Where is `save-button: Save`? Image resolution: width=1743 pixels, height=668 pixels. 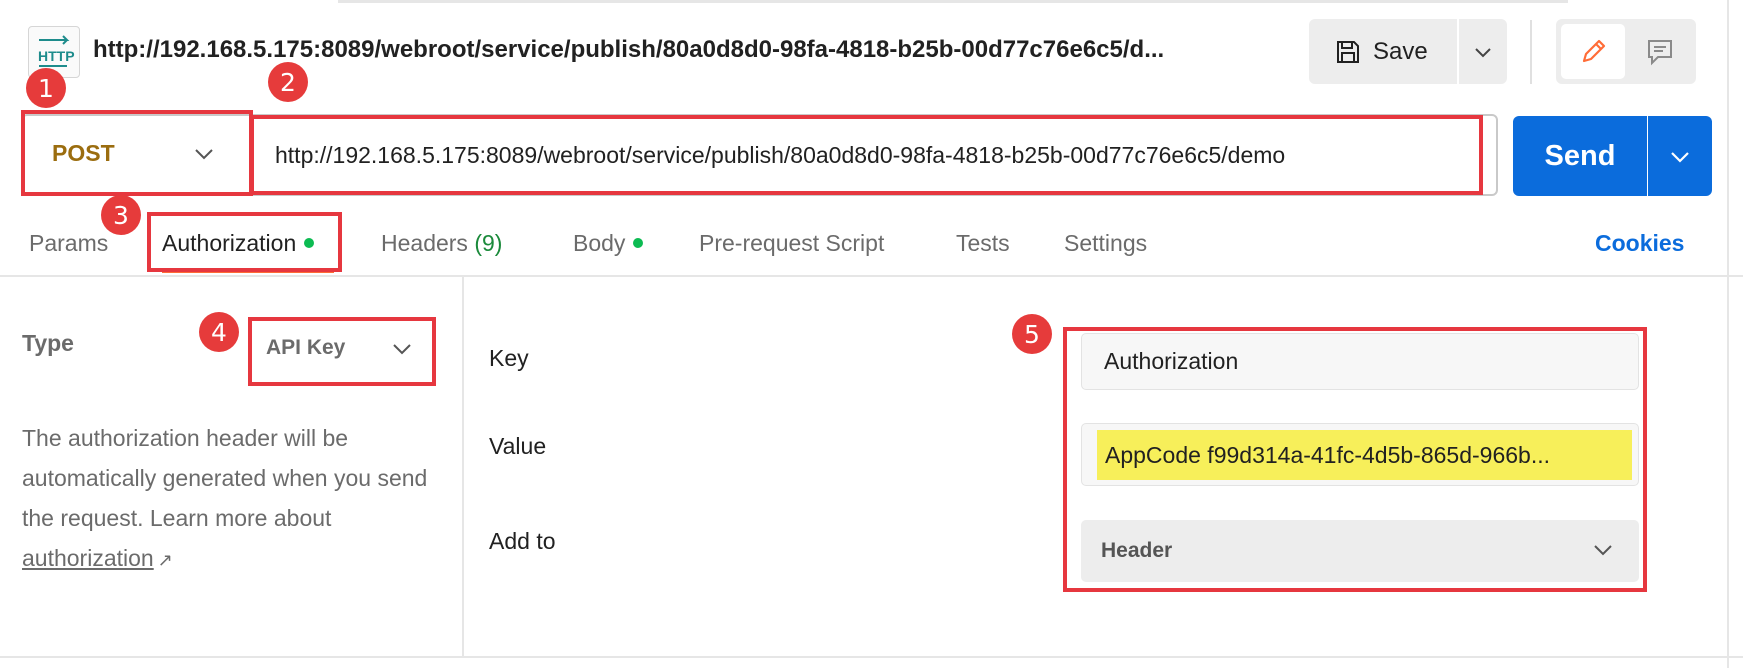
save-button: Save is located at coordinates (1383, 51).